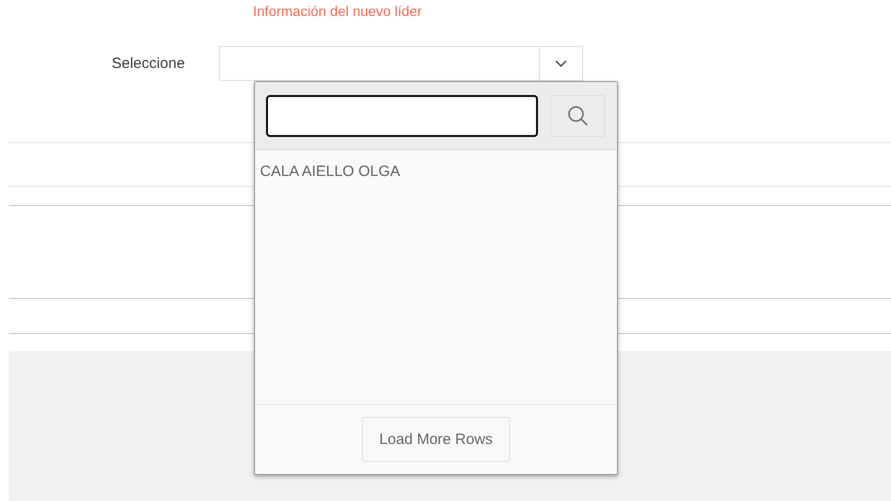  I want to click on section-heading: Información del nuevo líder, so click(338, 11).